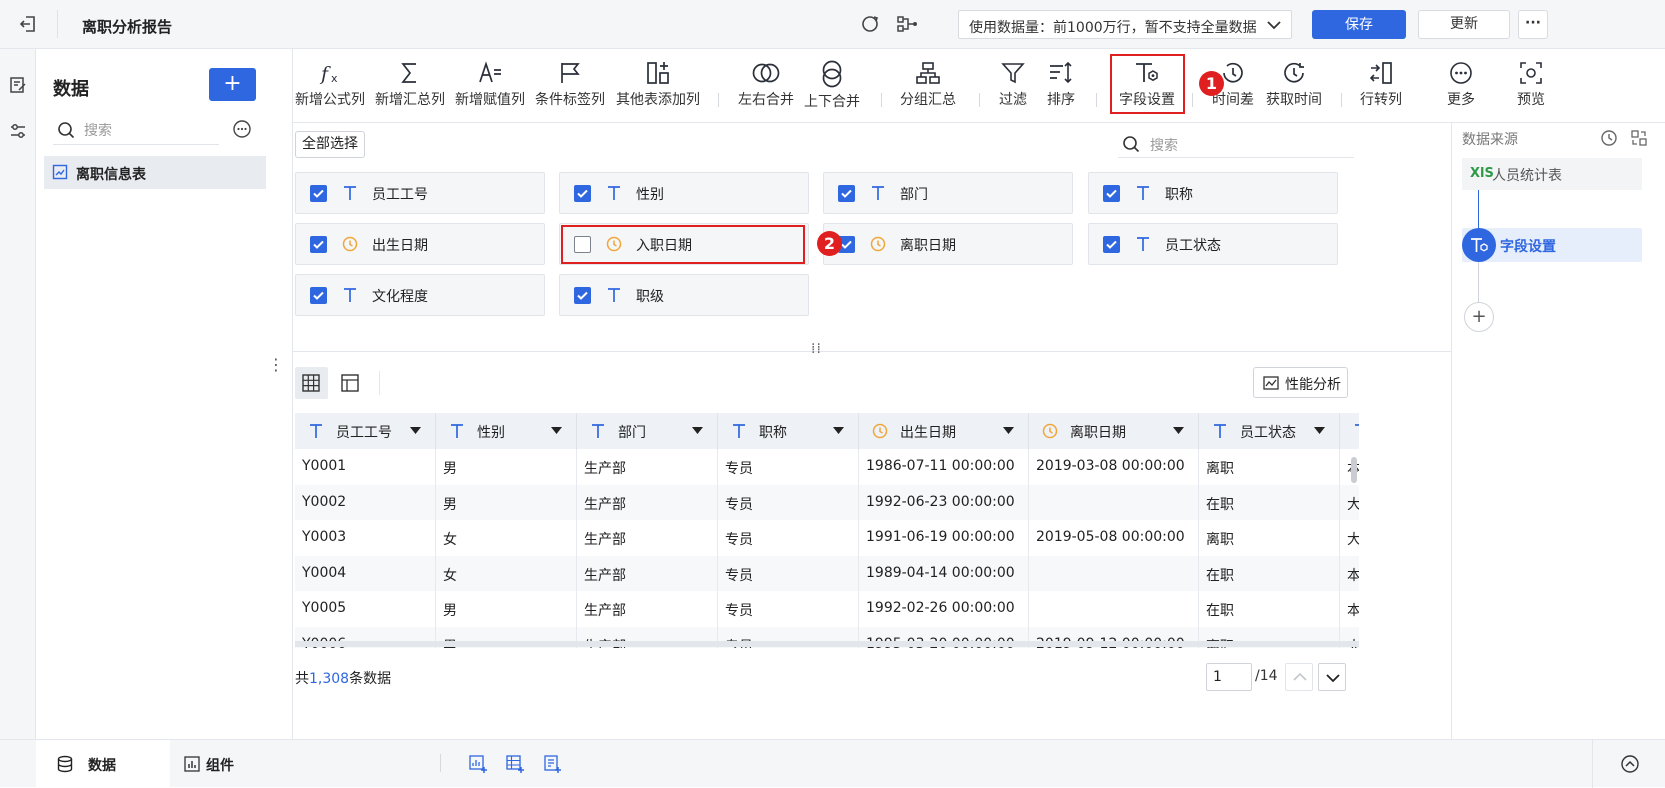 The height and width of the screenshot is (788, 1665). I want to click on field-search-input: 搜索, so click(1236, 144).